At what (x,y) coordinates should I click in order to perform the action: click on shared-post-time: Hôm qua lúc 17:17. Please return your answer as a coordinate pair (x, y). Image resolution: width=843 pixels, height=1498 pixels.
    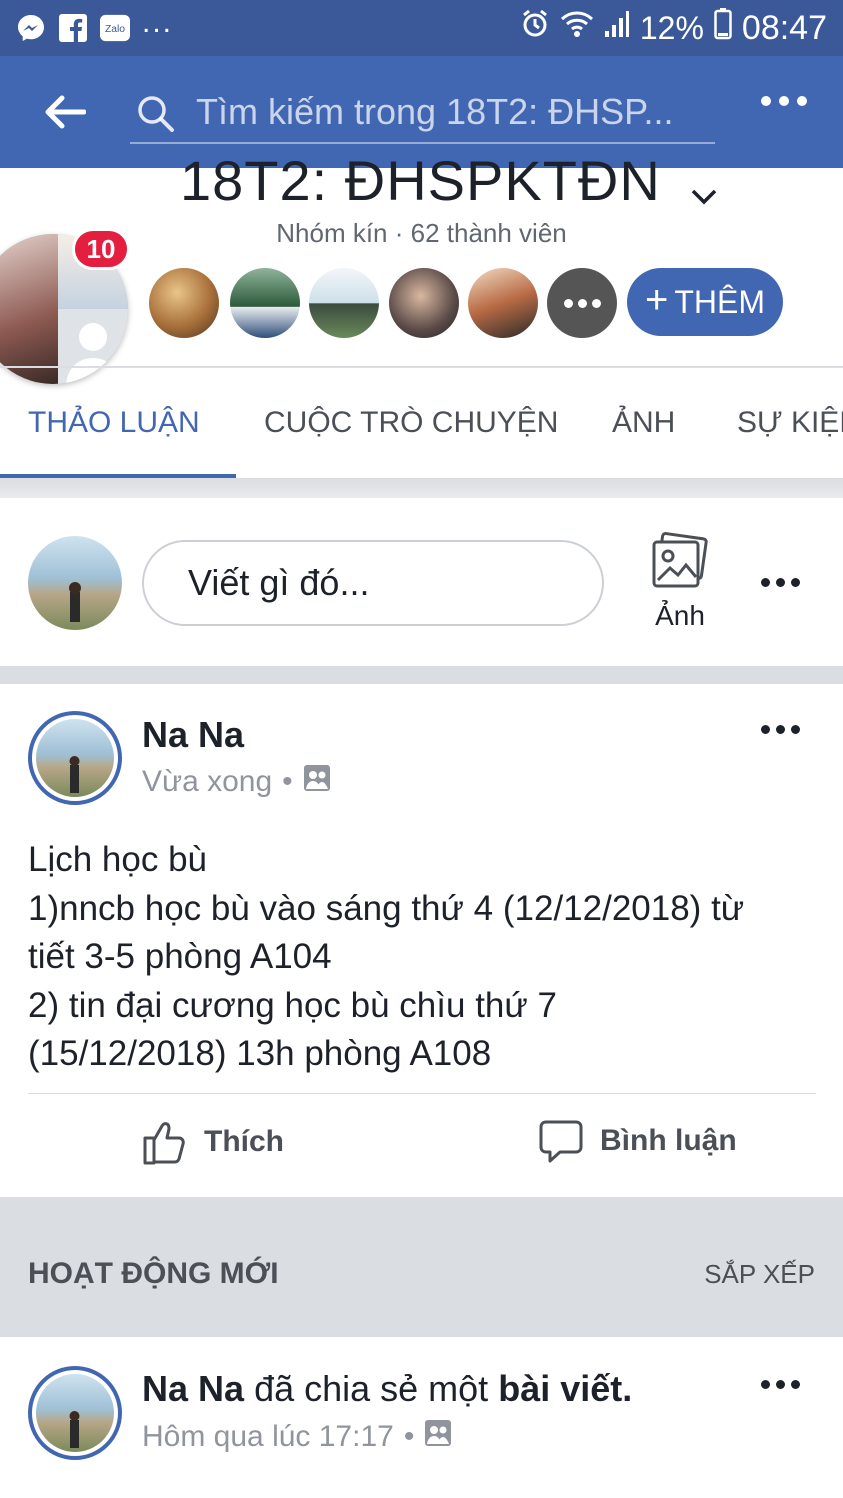
    Looking at the image, I should click on (268, 1437).